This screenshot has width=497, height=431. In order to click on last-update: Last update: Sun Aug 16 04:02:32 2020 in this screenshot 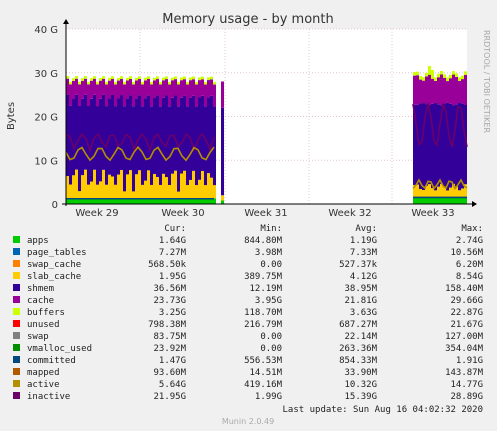, I will do `click(383, 410)`.